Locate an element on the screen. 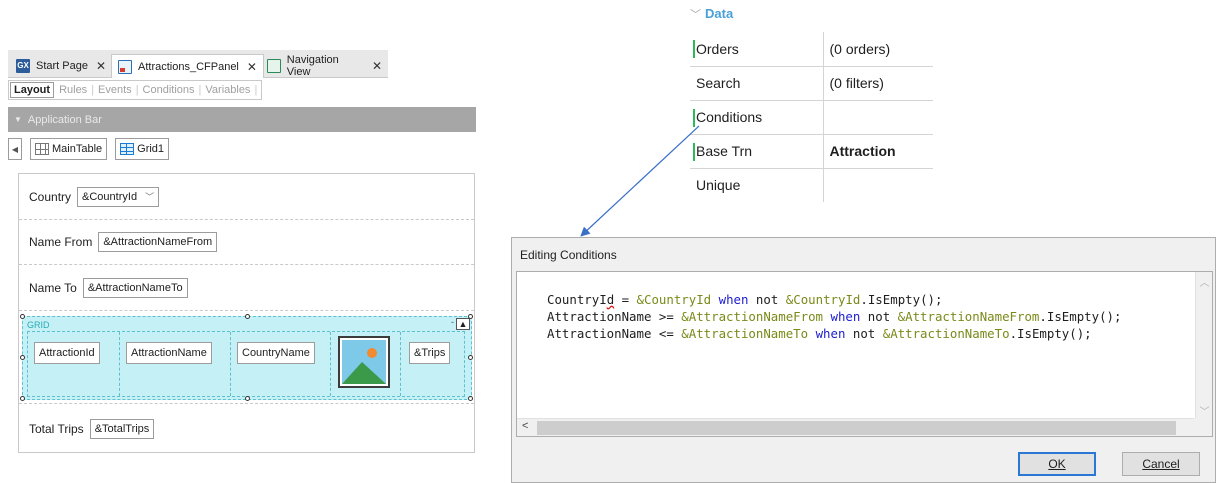 The height and width of the screenshot is (483, 1218). property-name: Conditions is located at coordinates (757, 117).